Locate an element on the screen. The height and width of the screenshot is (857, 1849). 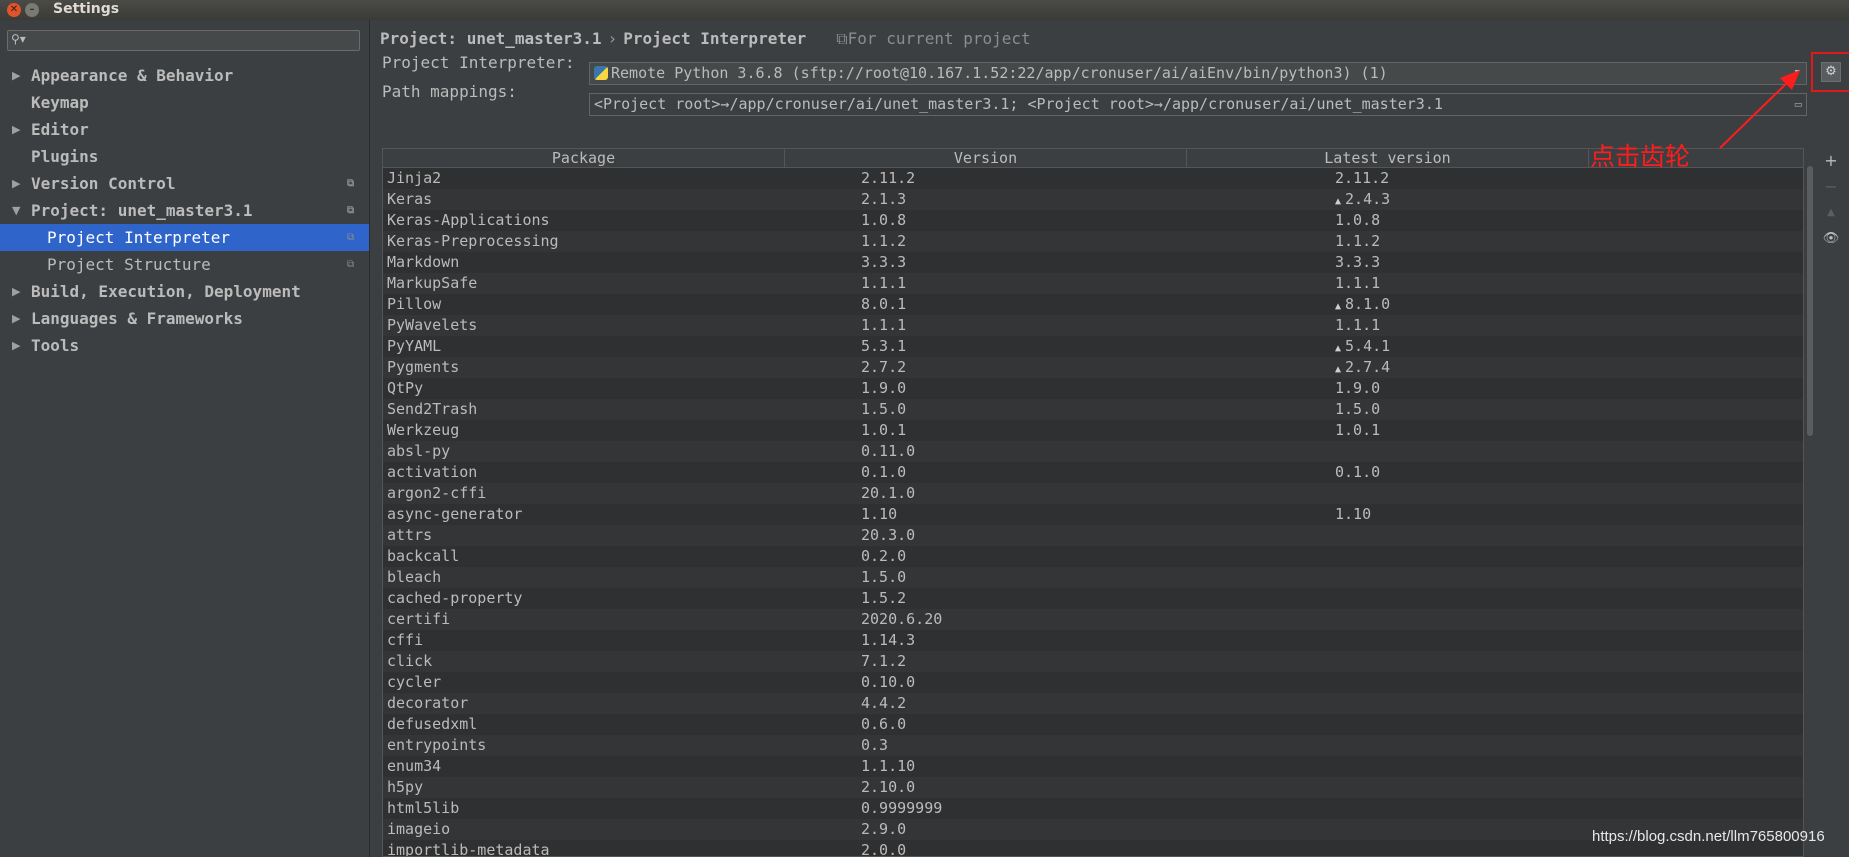
table-row: activation 0.1.0 0.1.0 is located at coordinates (1093, 472).